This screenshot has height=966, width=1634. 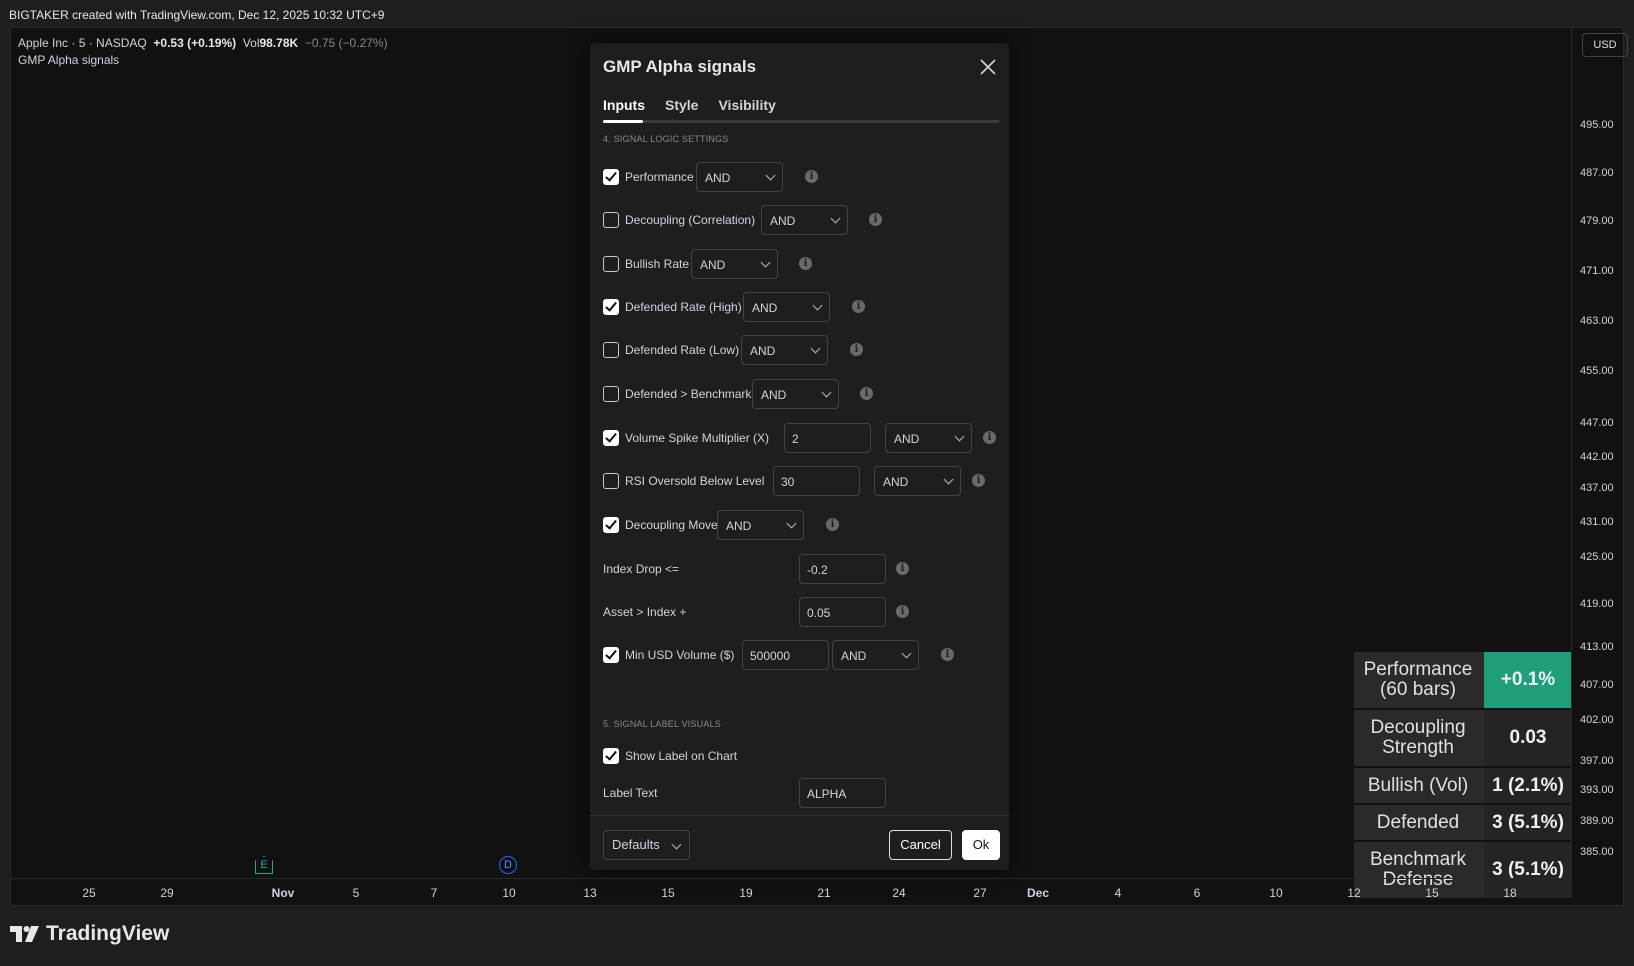 What do you see at coordinates (1418, 679) in the screenshot?
I see `stats-label: Performance (60 bars)` at bounding box center [1418, 679].